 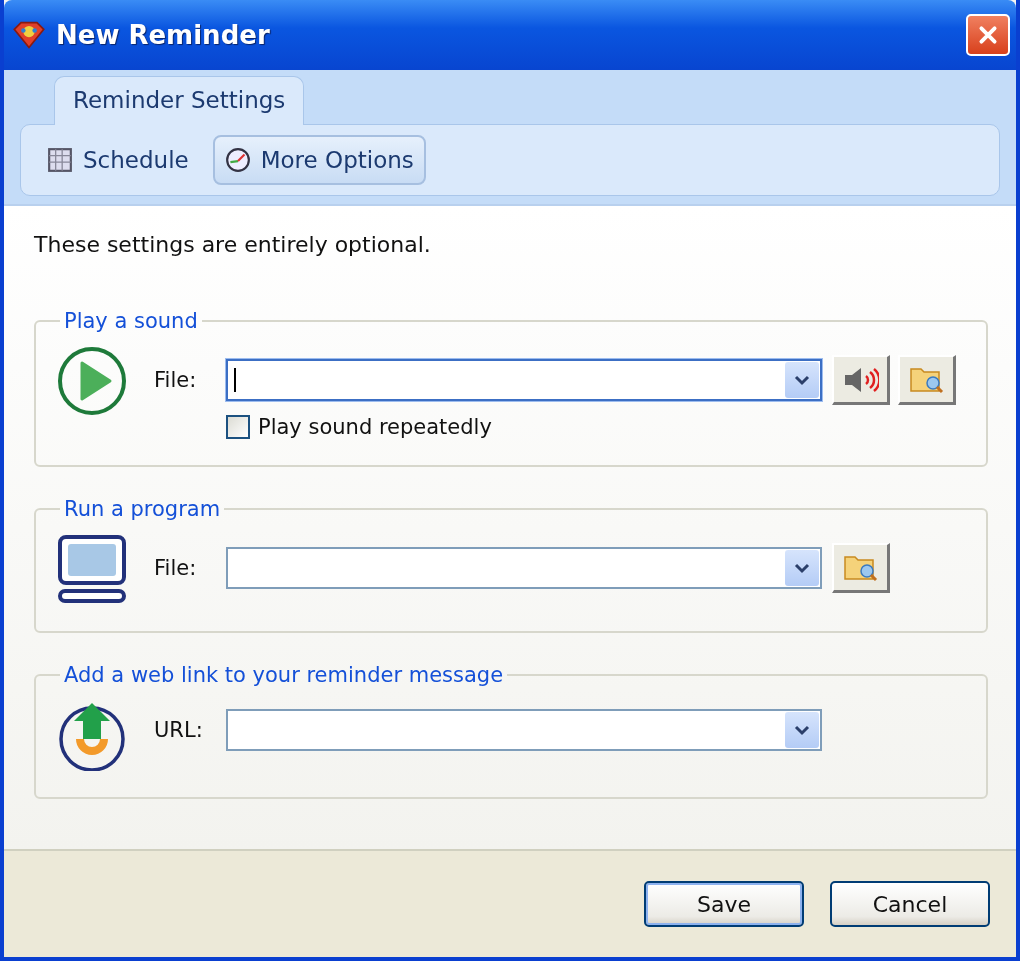 What do you see at coordinates (60, 160) in the screenshot?
I see `calendar-icon` at bounding box center [60, 160].